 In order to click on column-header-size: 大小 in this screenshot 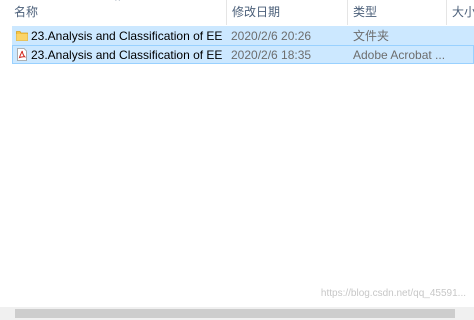, I will do `click(461, 12)`.